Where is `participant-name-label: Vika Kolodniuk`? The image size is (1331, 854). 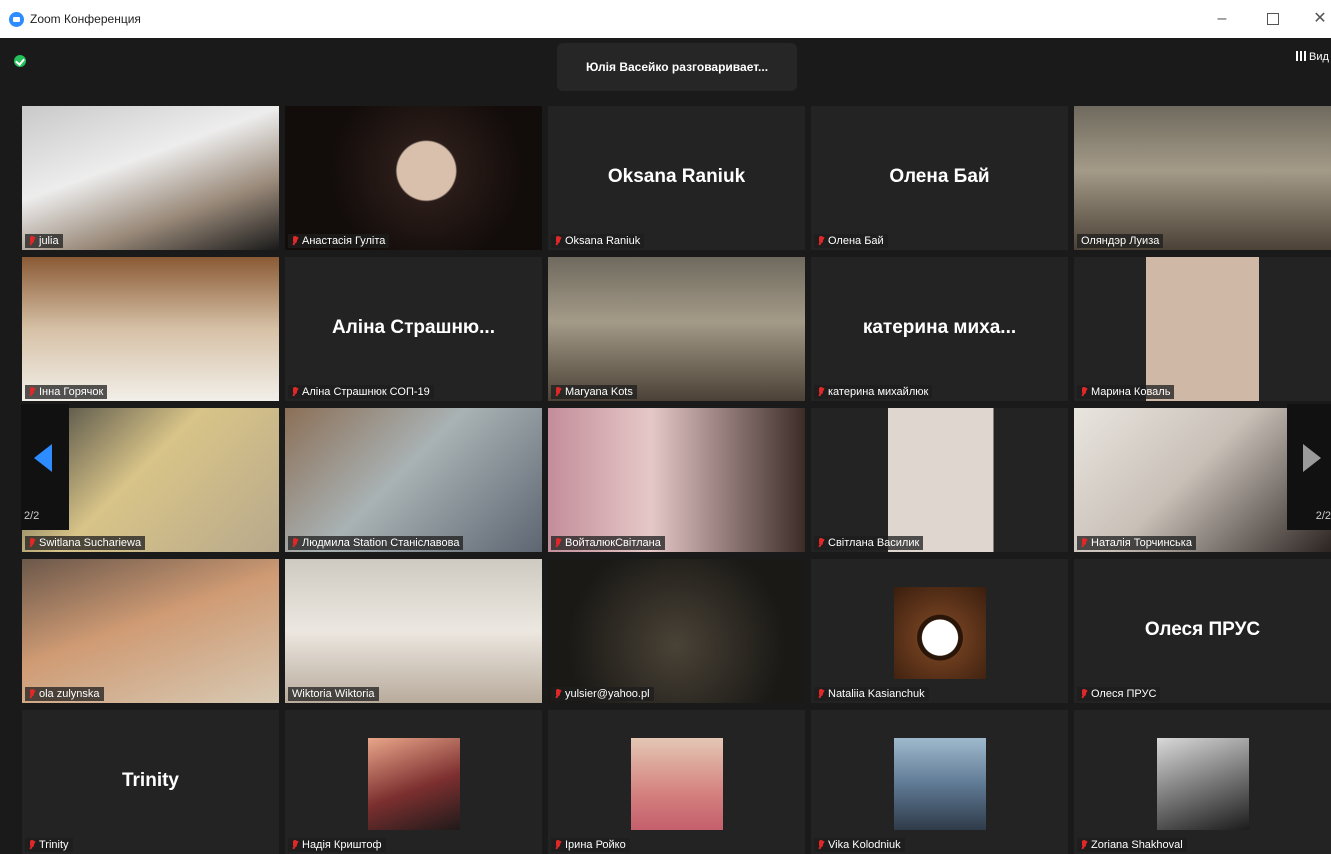
participant-name-label: Vika Kolodniuk is located at coordinates (859, 845).